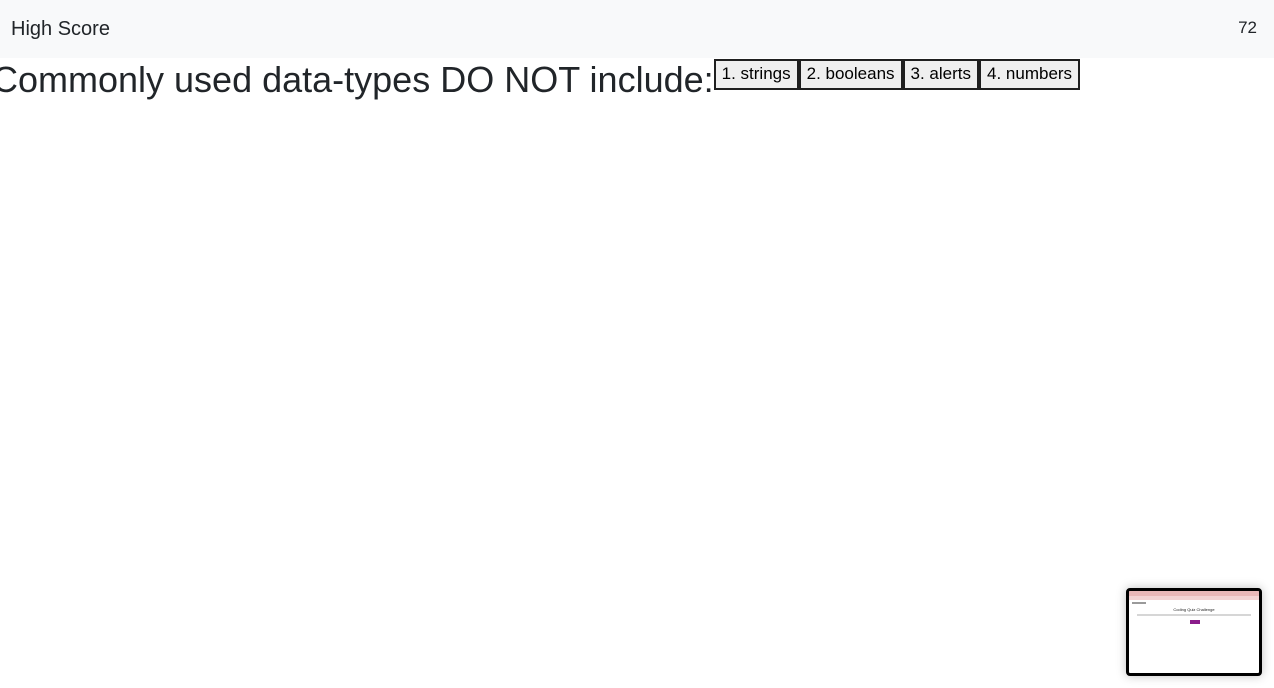 The height and width of the screenshot is (688, 1274). I want to click on answer-button-4: 4. numbers, so click(1030, 74).